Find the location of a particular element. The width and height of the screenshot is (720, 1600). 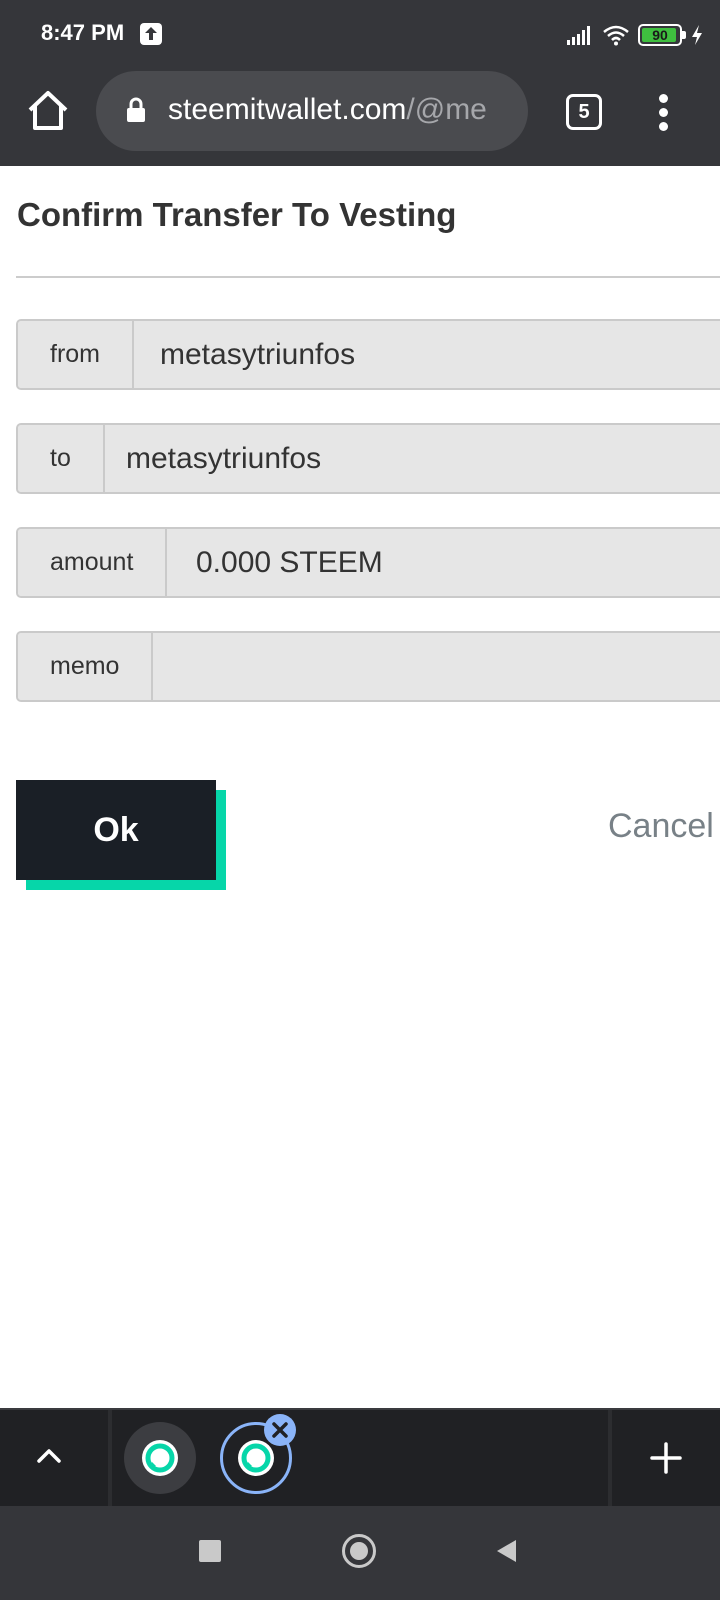

tab-thumbnail is located at coordinates (160, 1458).